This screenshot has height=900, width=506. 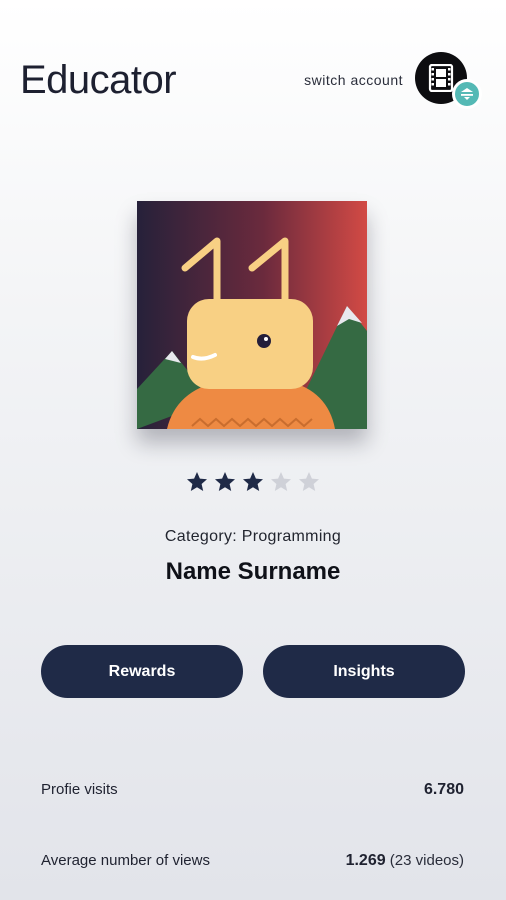 What do you see at coordinates (142, 671) in the screenshot?
I see `rewards-button: Rewards` at bounding box center [142, 671].